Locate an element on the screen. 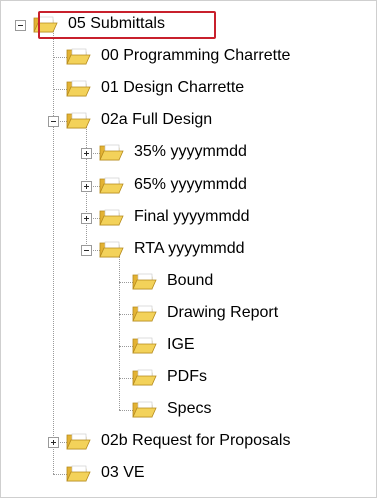 The width and height of the screenshot is (377, 498). tree-item-label: 02a Full Design is located at coordinates (156, 120).